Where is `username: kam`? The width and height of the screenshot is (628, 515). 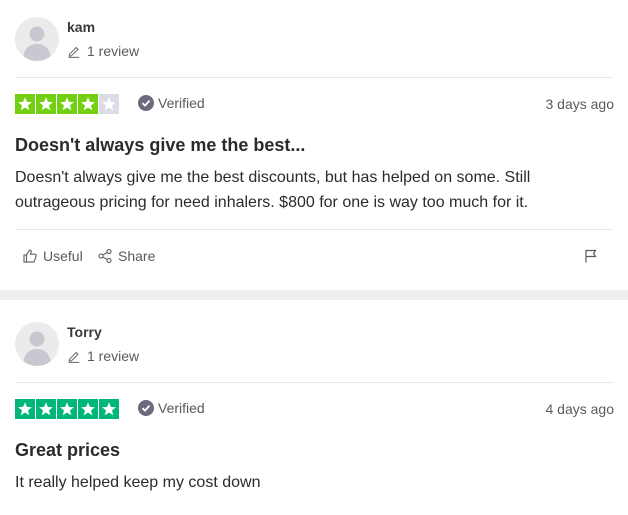
username: kam is located at coordinates (81, 27).